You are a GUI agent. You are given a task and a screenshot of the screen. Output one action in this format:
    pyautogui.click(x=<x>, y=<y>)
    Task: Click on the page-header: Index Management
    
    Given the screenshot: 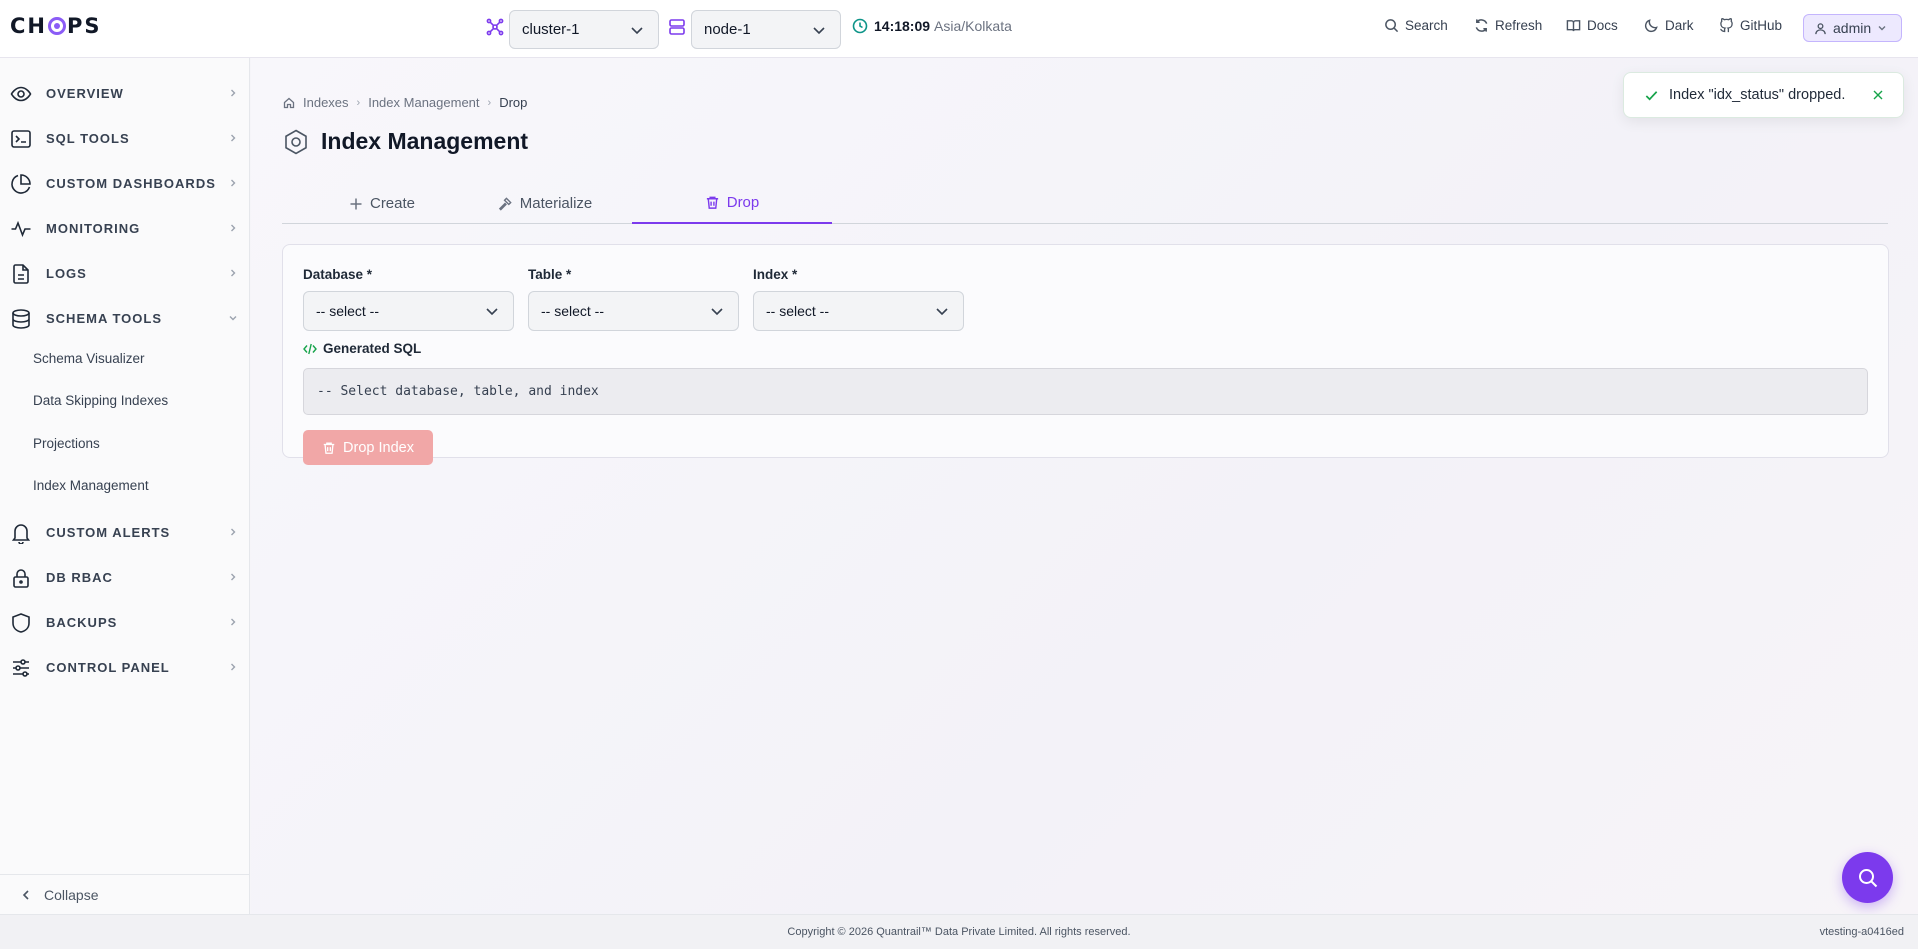 What is the action you would take?
    pyautogui.click(x=405, y=141)
    